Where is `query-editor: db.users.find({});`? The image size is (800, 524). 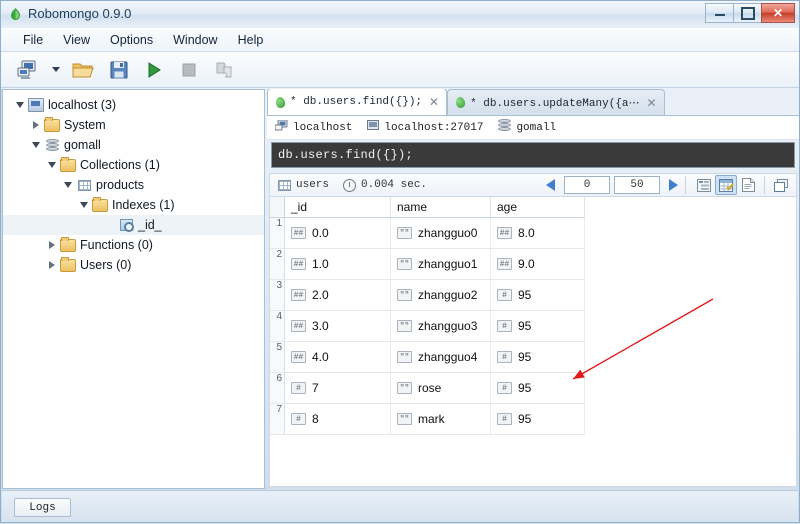
query-editor: db.users.find({}); is located at coordinates (533, 155).